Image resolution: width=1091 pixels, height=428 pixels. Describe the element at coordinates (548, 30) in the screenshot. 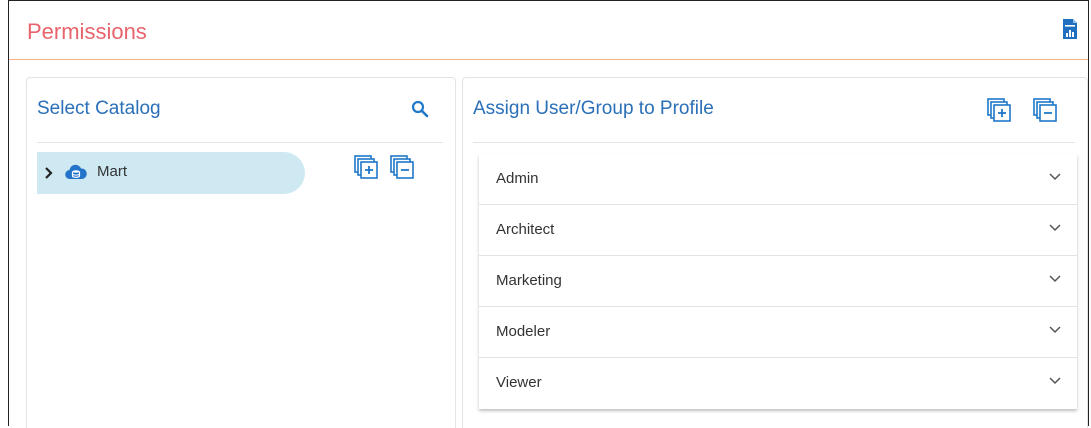

I see `page-header: Permissions` at that location.